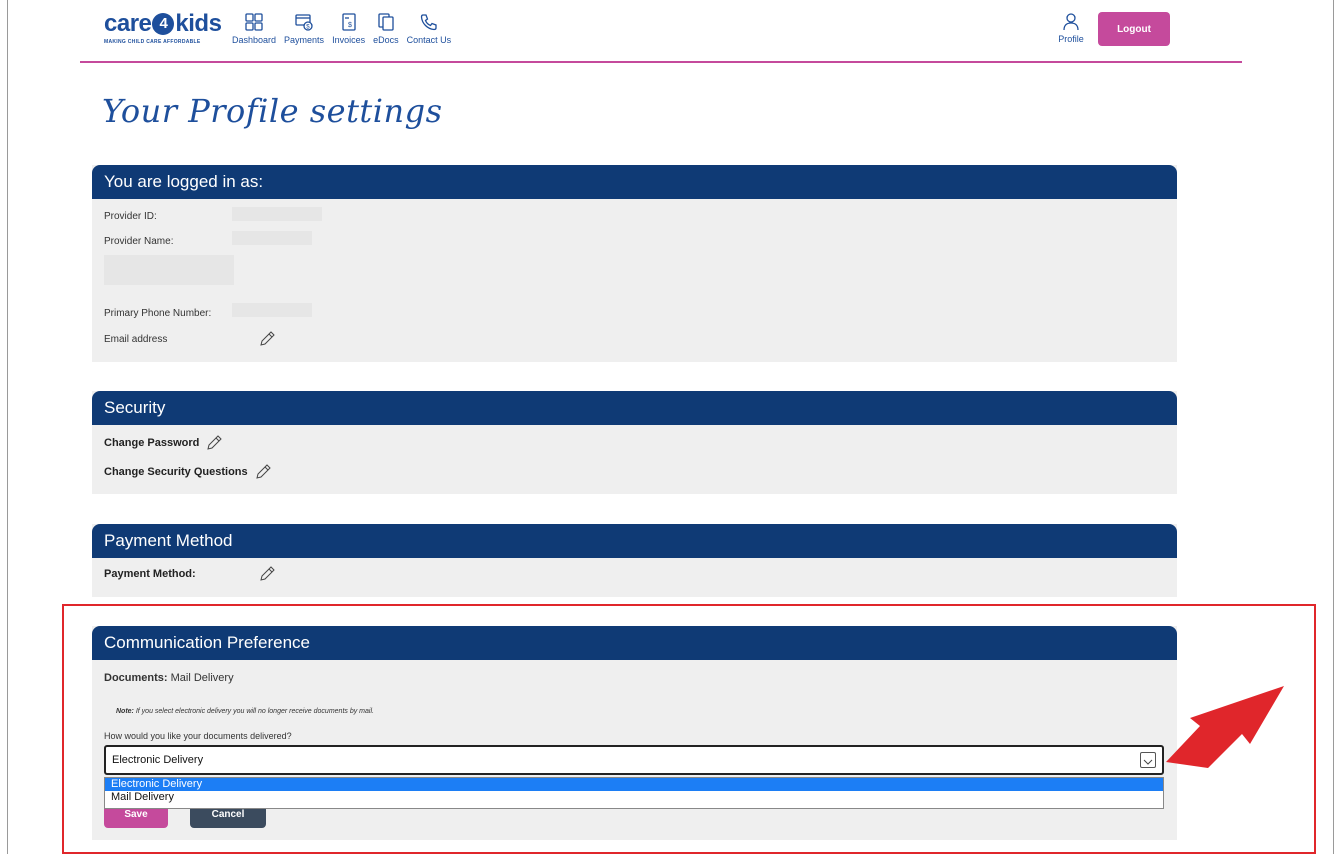 This screenshot has height=854, width=1343. I want to click on payment-method-panel: Payment Method Payment Method:, so click(634, 560).